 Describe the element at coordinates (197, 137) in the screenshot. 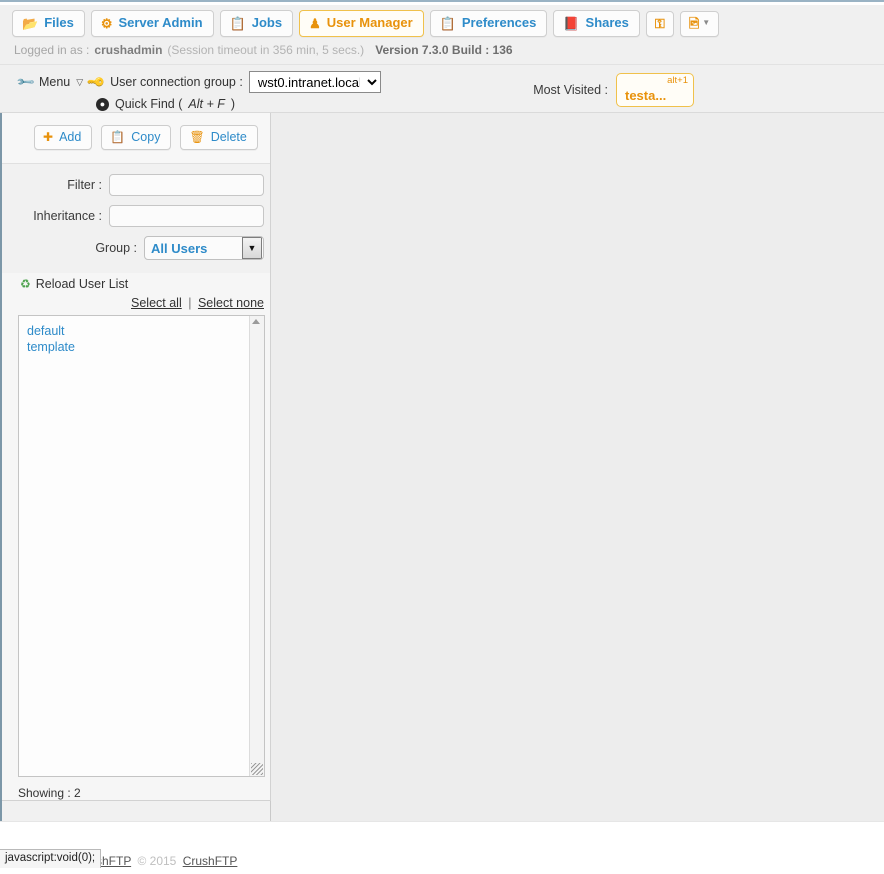

I see `trash-icon: 🗑` at that location.